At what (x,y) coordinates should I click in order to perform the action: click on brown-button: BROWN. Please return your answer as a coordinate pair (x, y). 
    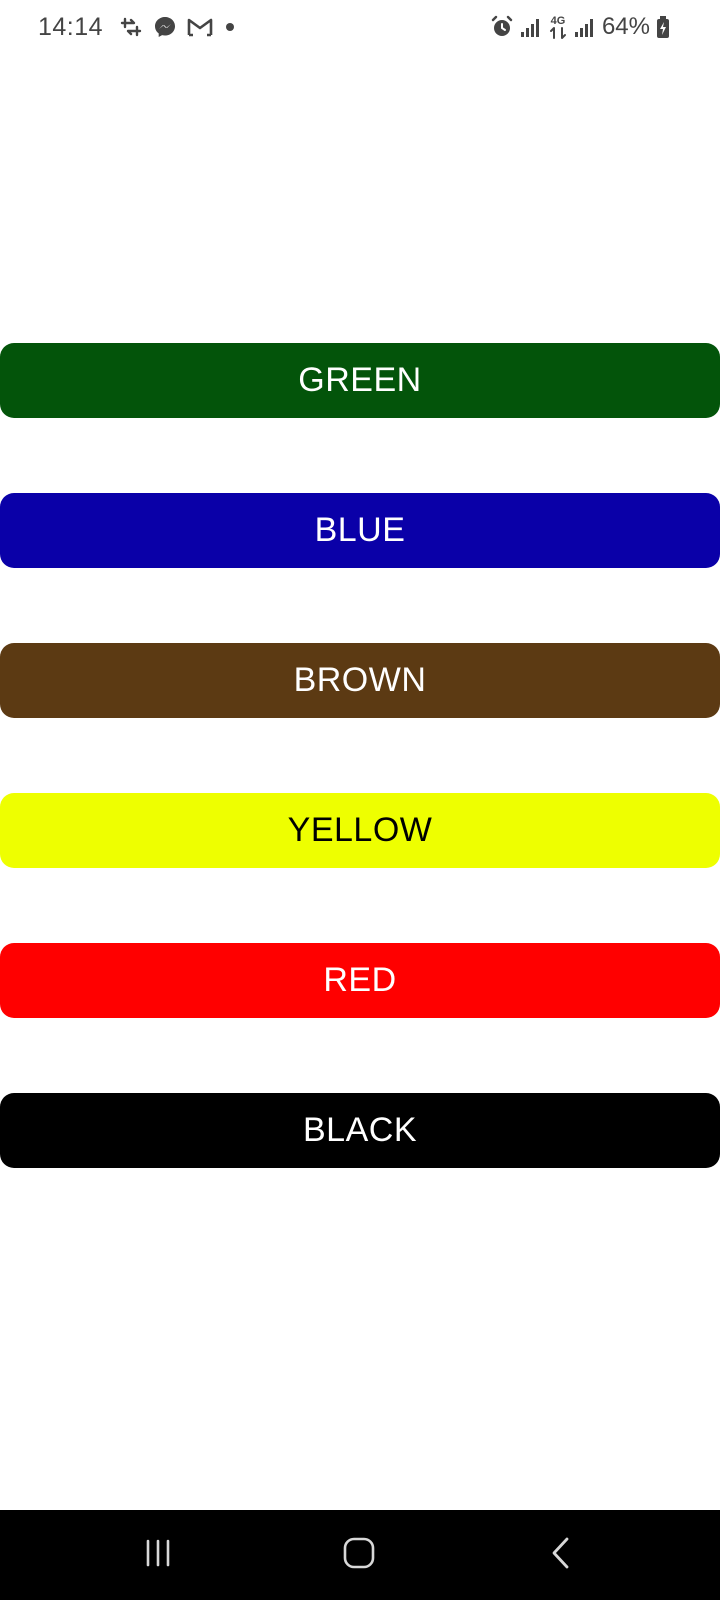
    Looking at the image, I should click on (360, 680).